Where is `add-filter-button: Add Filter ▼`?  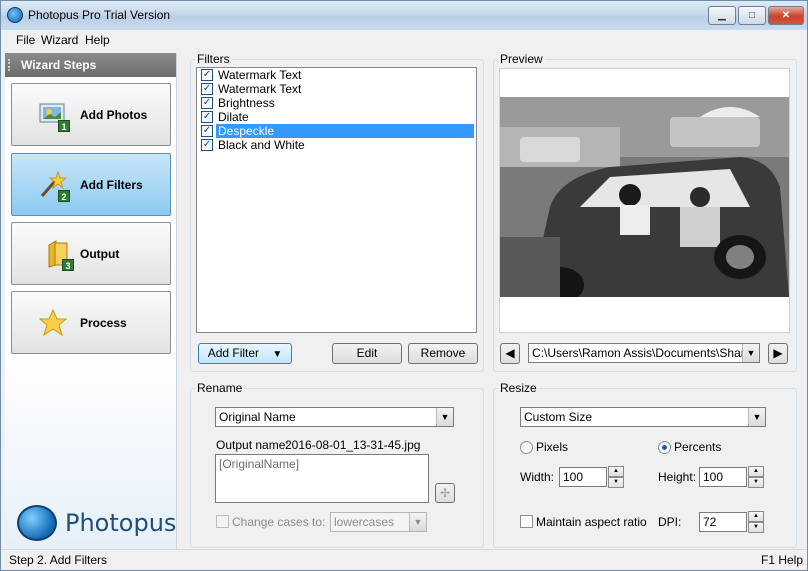
add-filter-button: Add Filter ▼ is located at coordinates (245, 353).